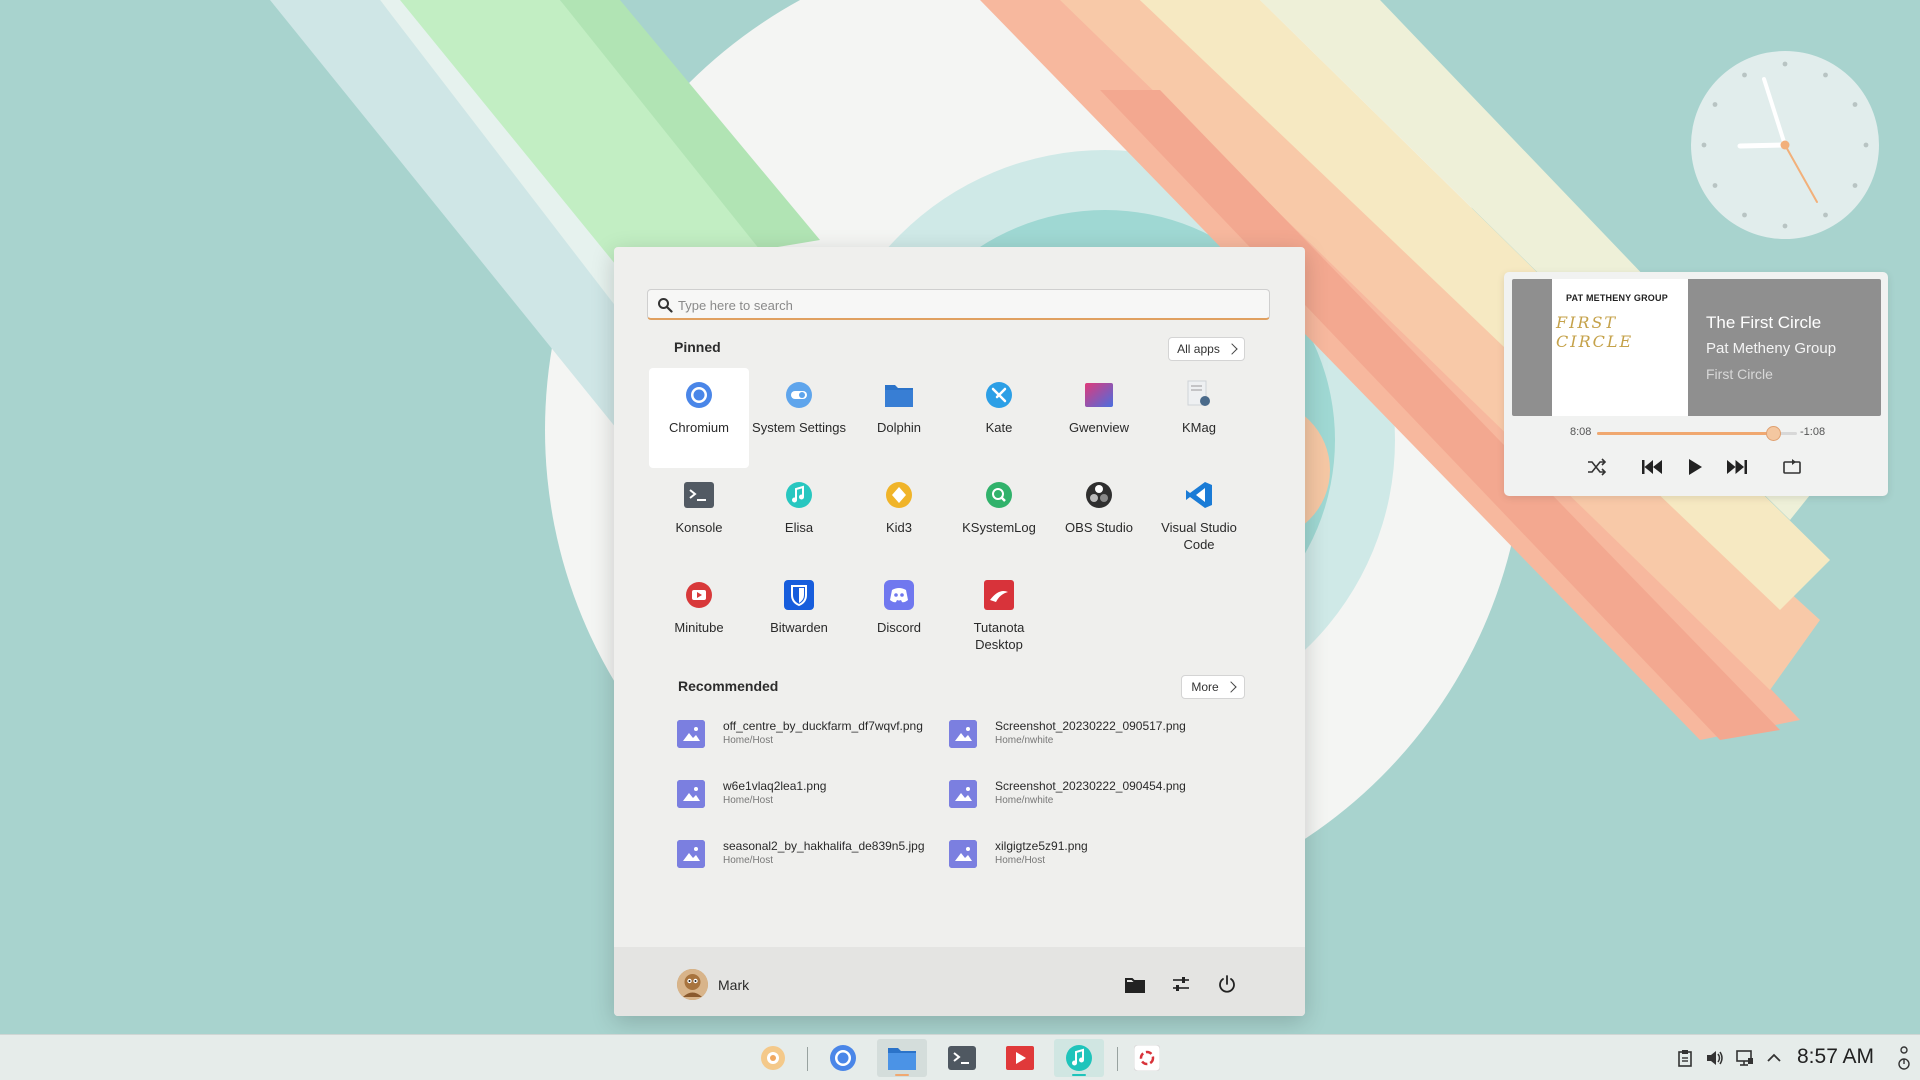  I want to click on taskbar-minitube, so click(1020, 1058).